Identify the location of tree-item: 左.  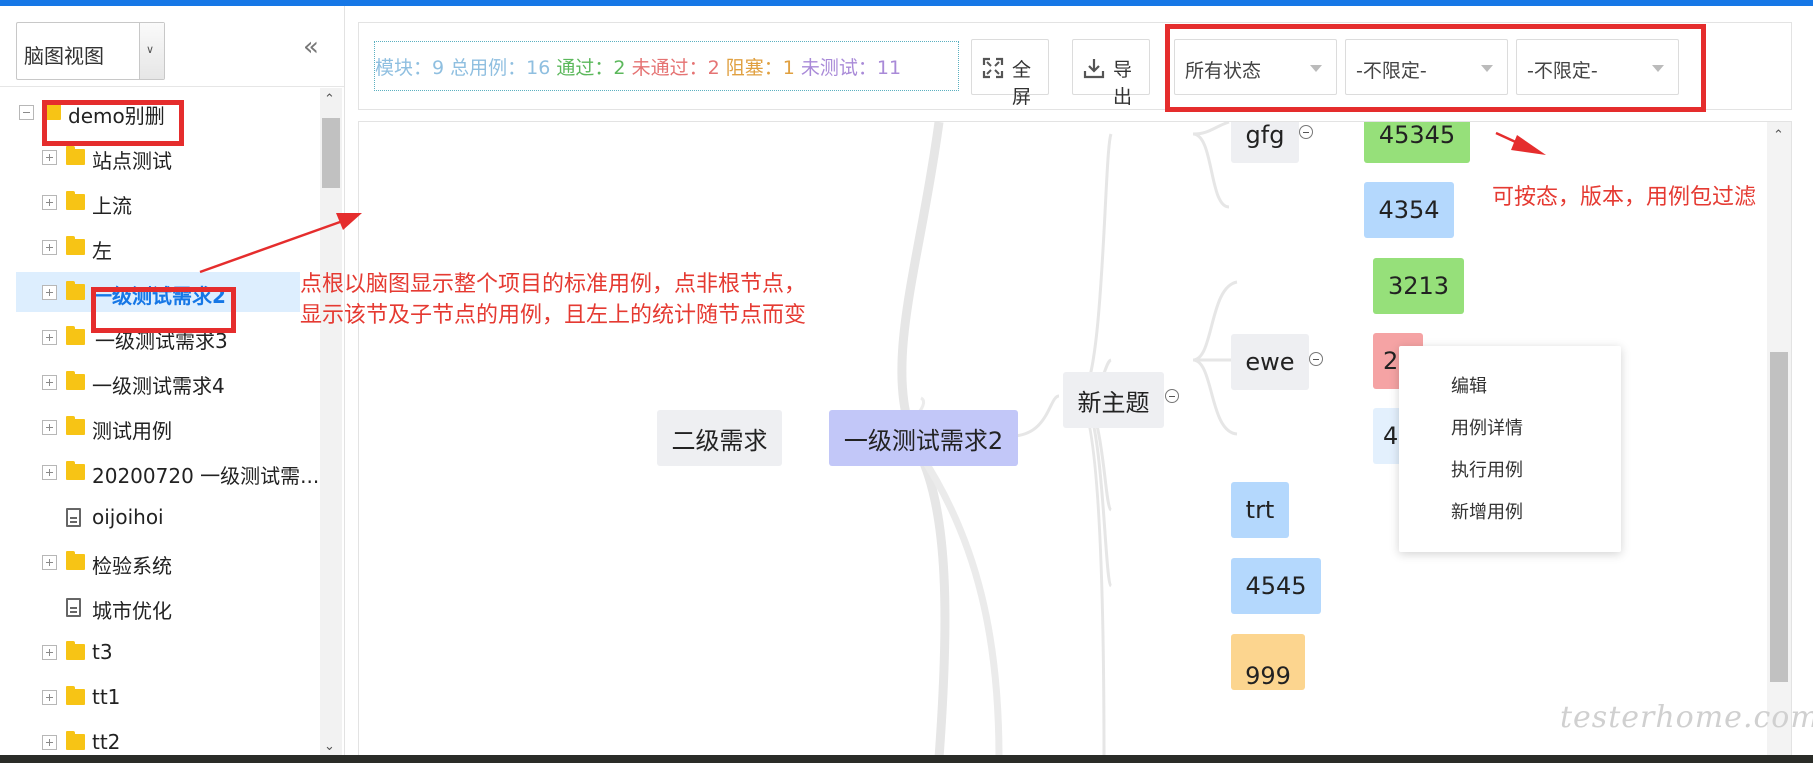
(152, 247).